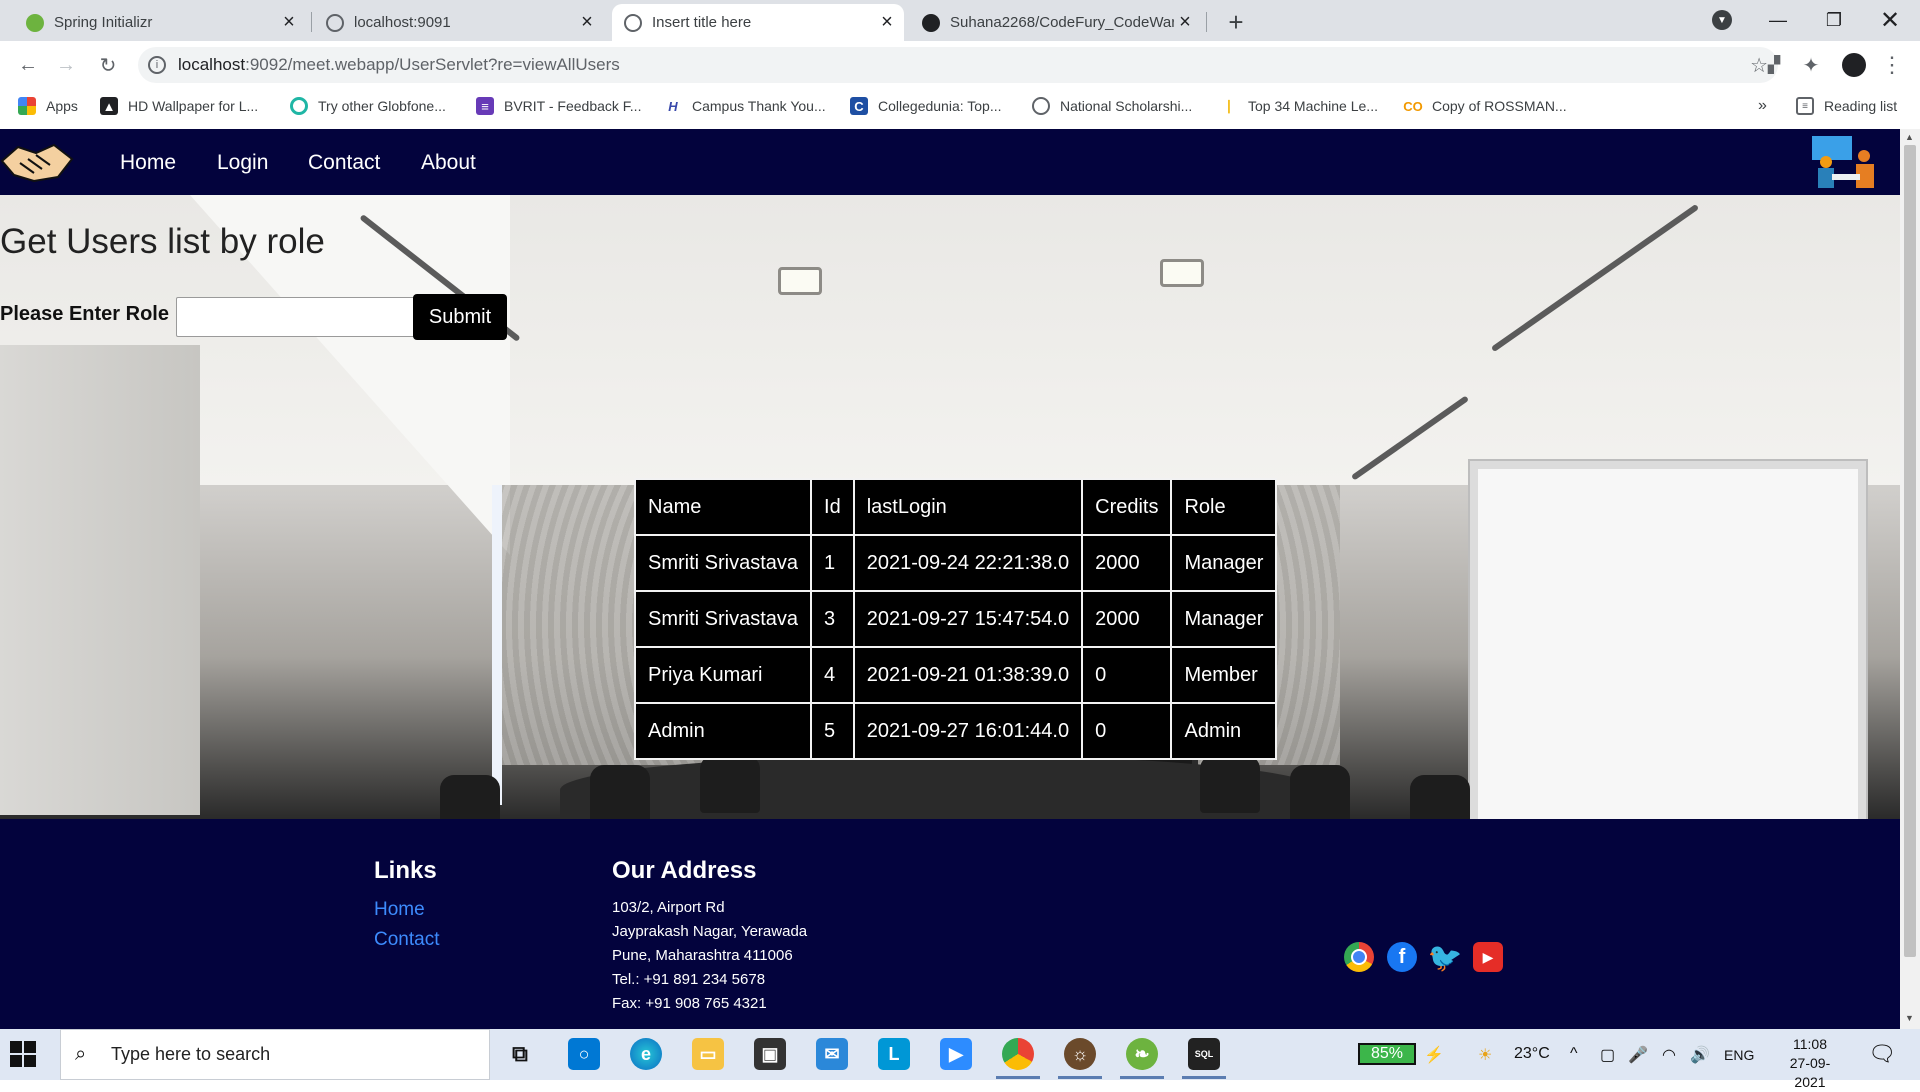 This screenshot has height=1092, width=1920. What do you see at coordinates (1204, 1058) in the screenshot?
I see `mysql-app-icon: SQL` at bounding box center [1204, 1058].